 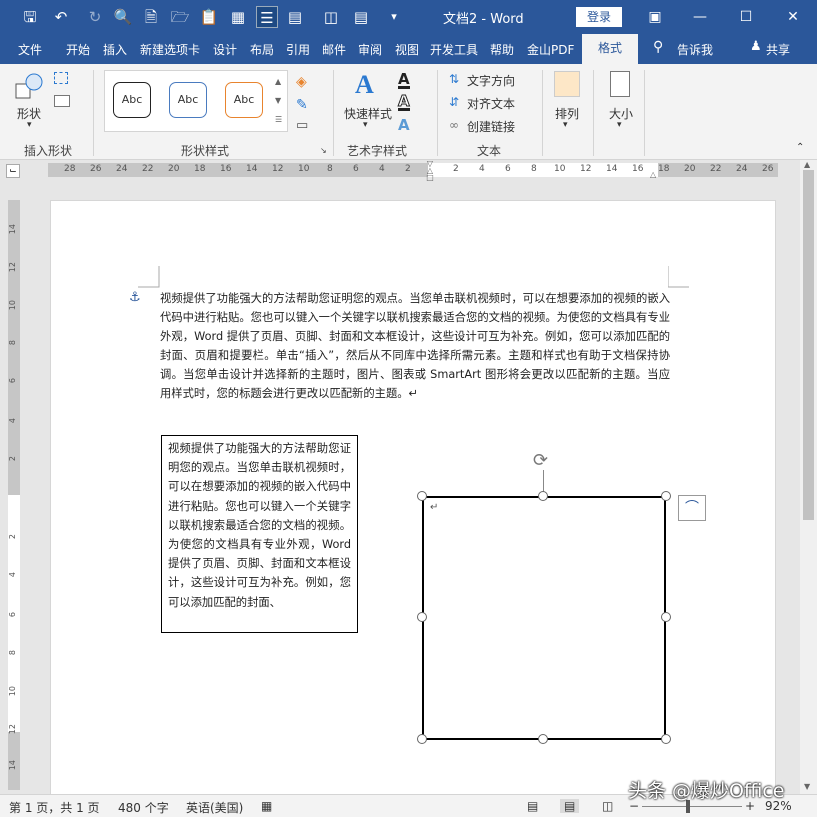 What do you see at coordinates (30, 87) in the screenshot?
I see `shapes-icon` at bounding box center [30, 87].